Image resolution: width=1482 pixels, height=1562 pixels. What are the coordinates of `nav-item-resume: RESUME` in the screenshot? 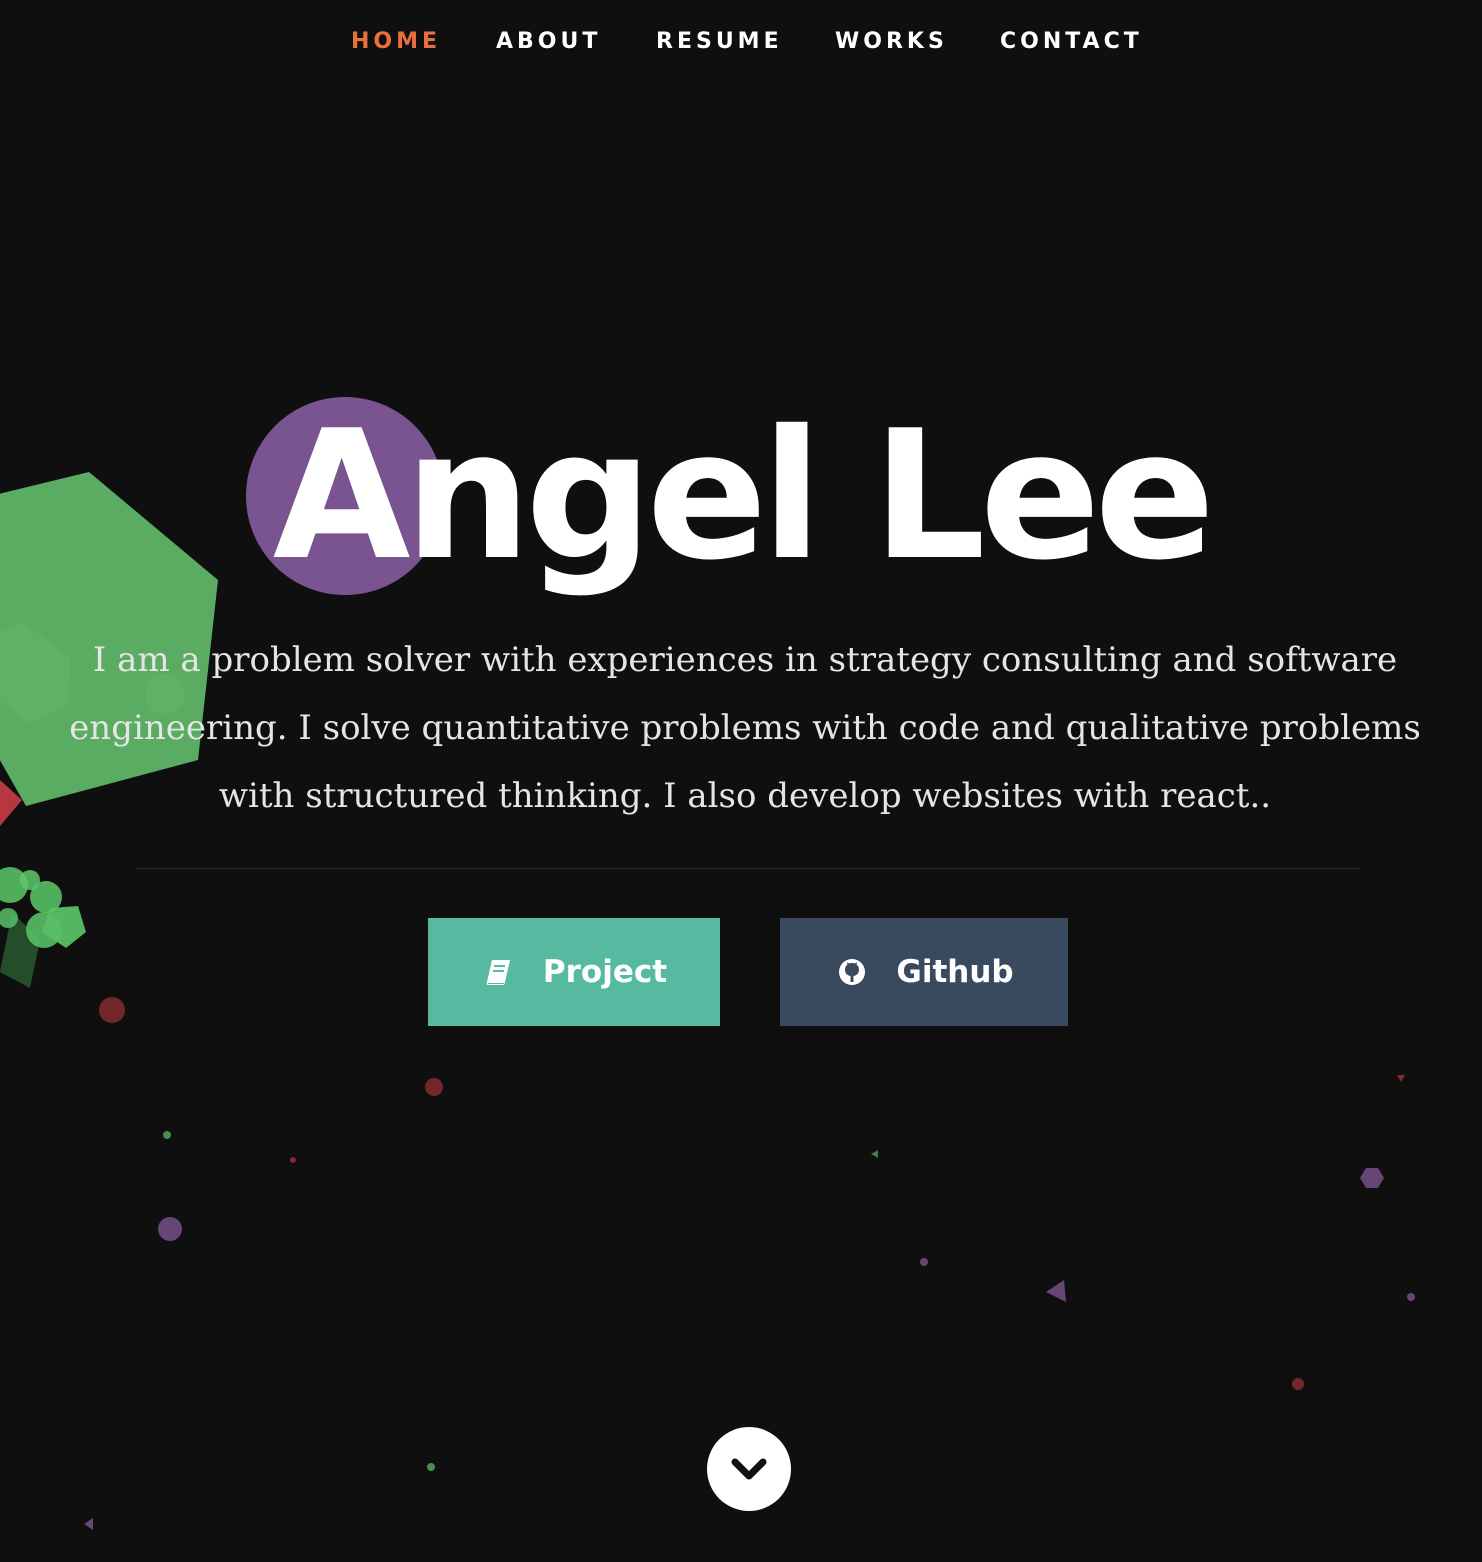 It's located at (719, 42).